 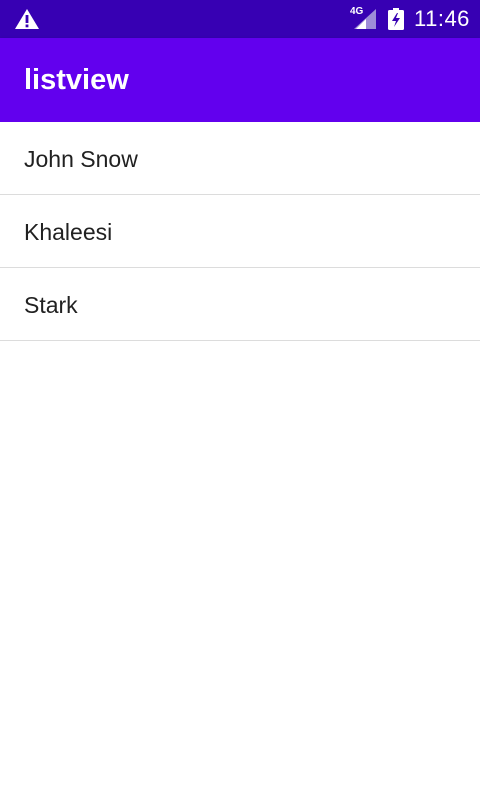 What do you see at coordinates (76, 80) in the screenshot?
I see `app-title: listview` at bounding box center [76, 80].